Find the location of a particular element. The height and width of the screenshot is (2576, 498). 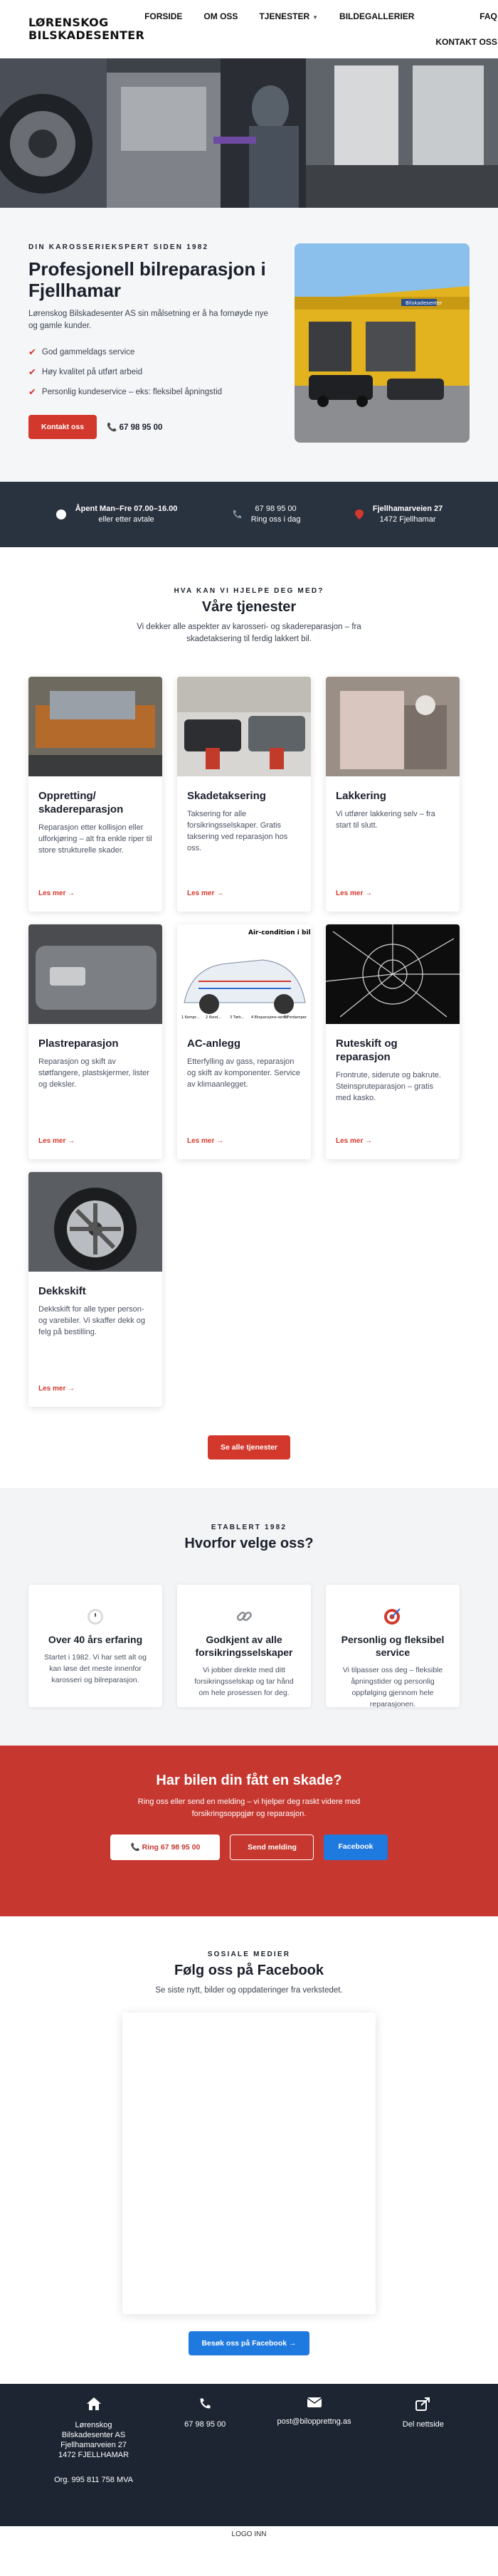

site-logo: LØRENSKOG BILSKADESENTER is located at coordinates (86, 29).